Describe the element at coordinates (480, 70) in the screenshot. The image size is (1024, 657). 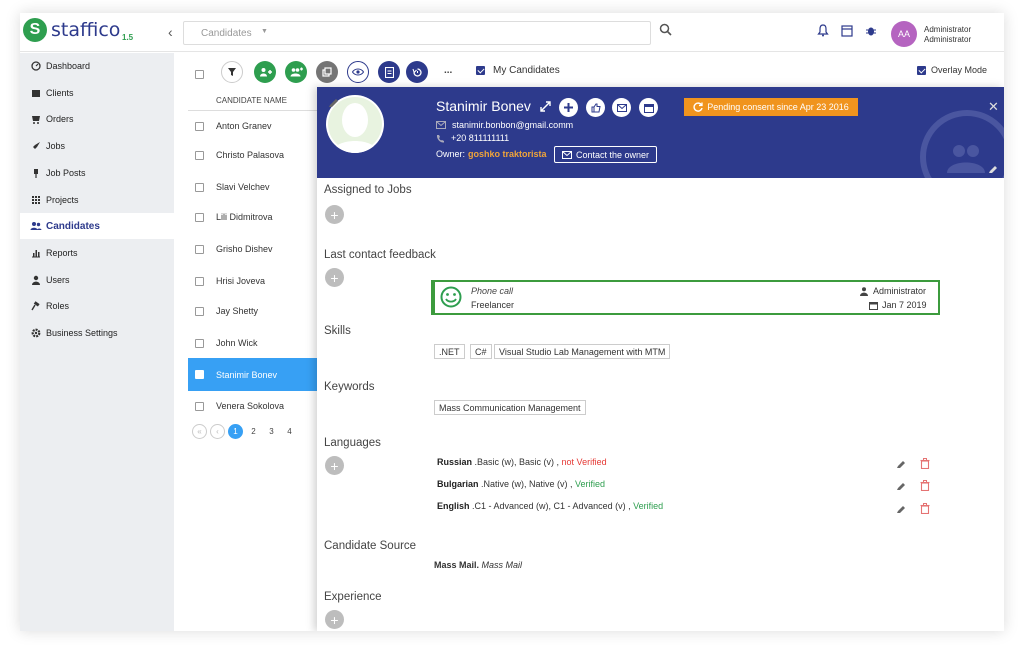
I see `my-candidates-checkbox` at that location.